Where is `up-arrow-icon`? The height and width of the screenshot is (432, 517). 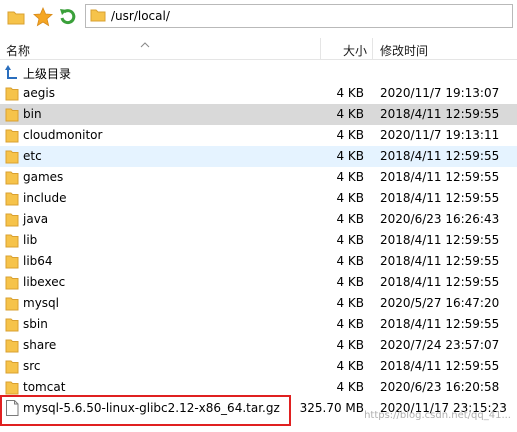
up-arrow-icon is located at coordinates (12, 72).